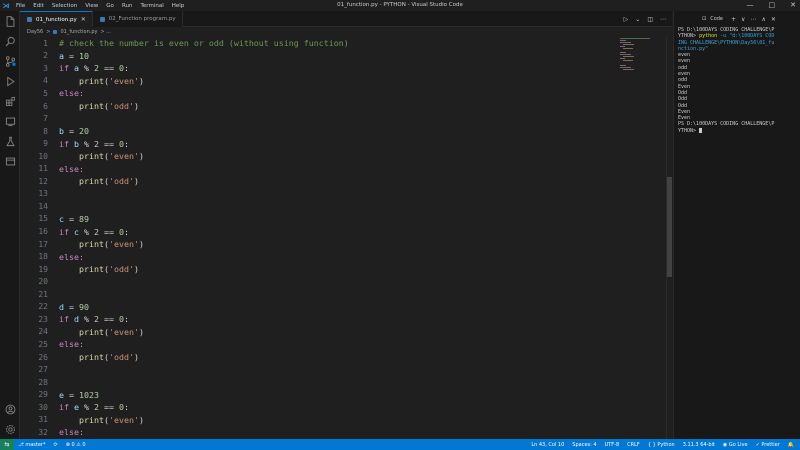 Image resolution: width=800 pixels, height=450 pixels. Describe the element at coordinates (343, 256) in the screenshot. I see `code-line: 18 else:` at that location.